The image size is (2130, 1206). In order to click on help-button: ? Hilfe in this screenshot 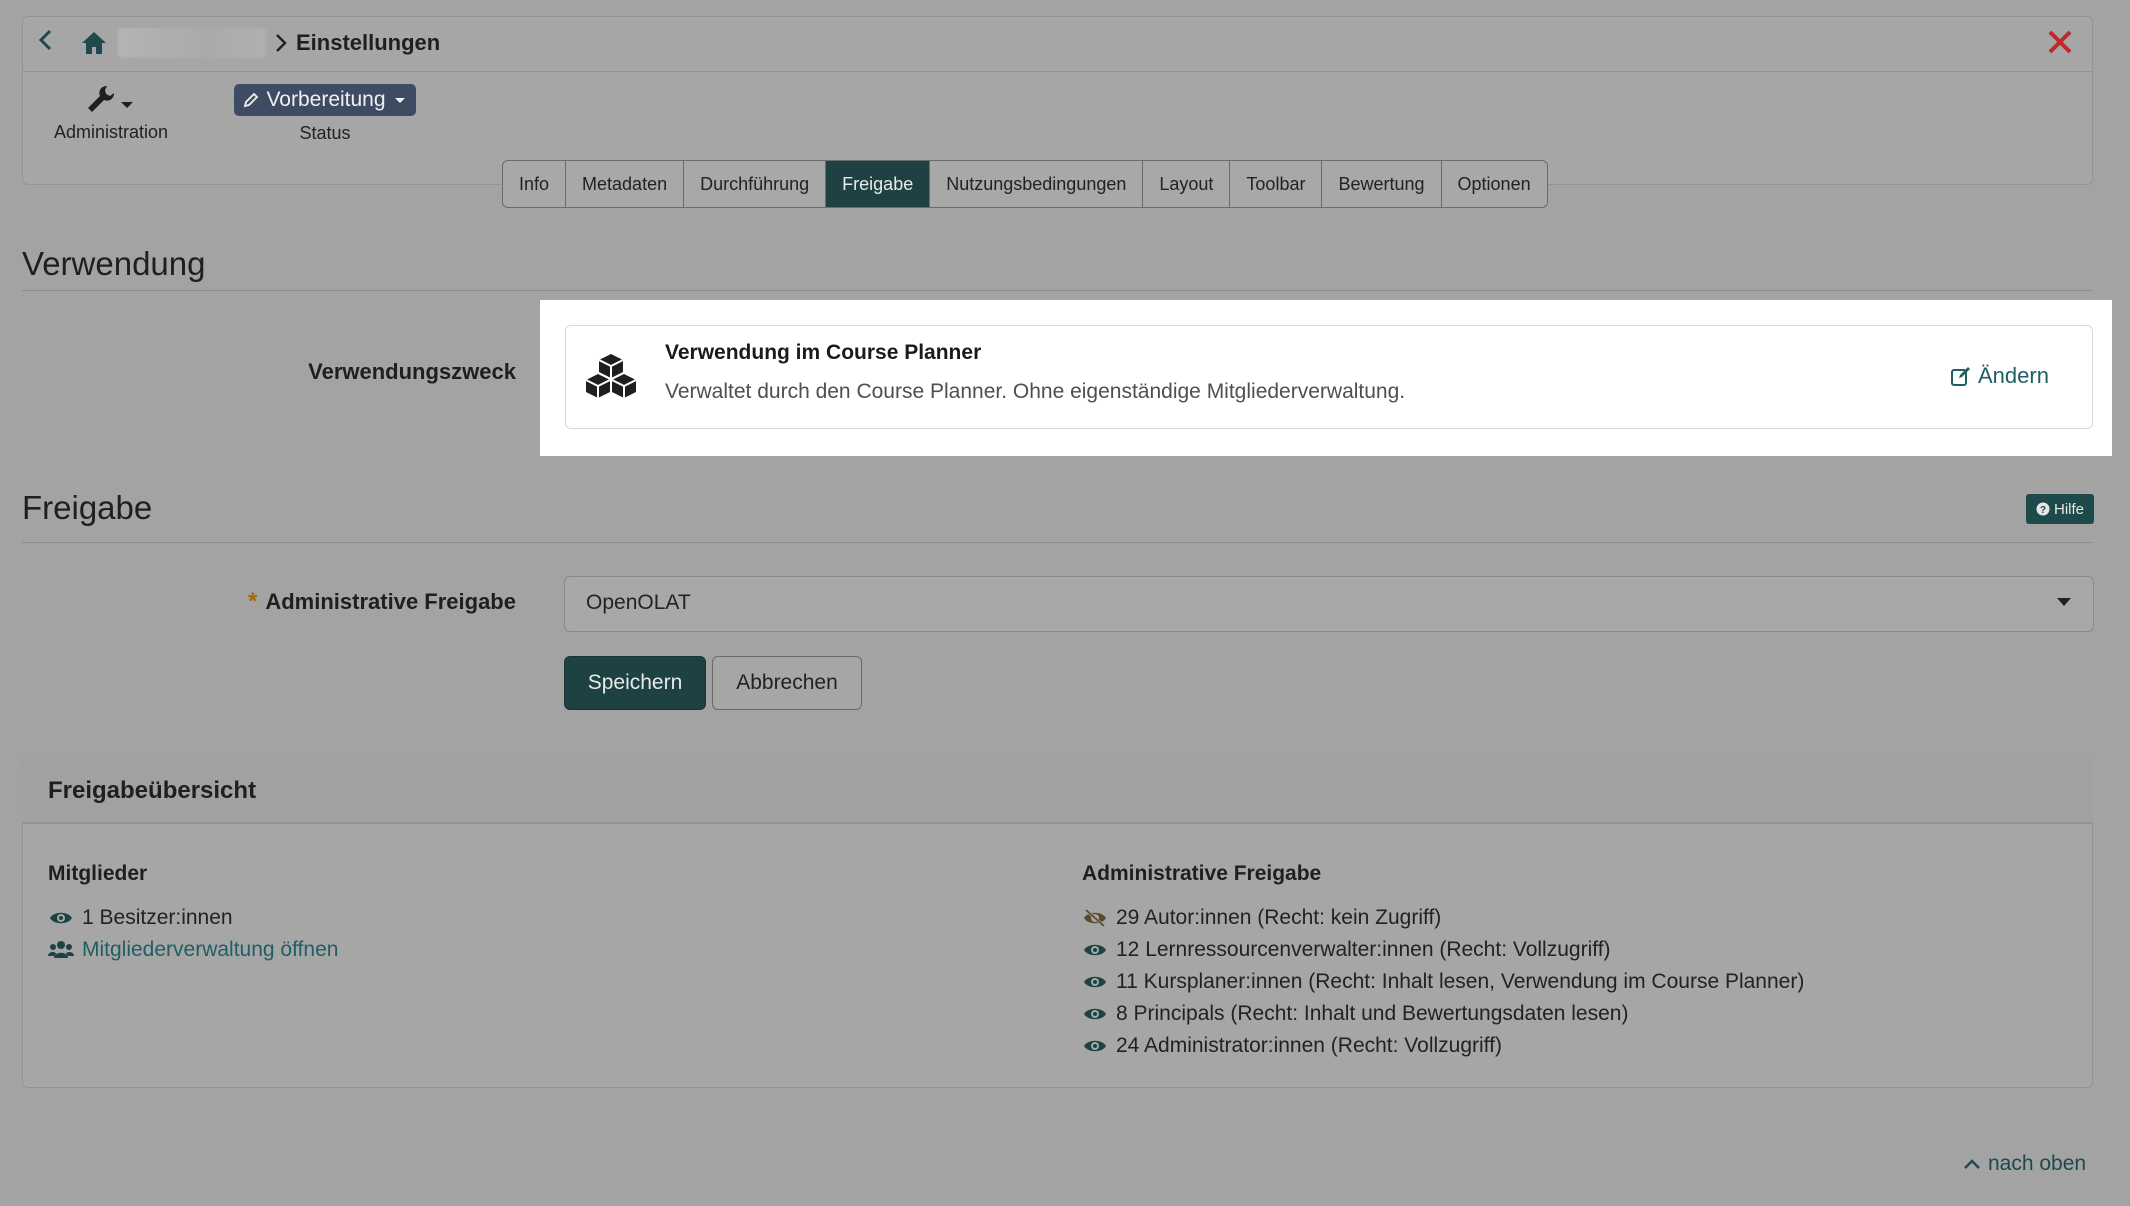, I will do `click(2060, 509)`.